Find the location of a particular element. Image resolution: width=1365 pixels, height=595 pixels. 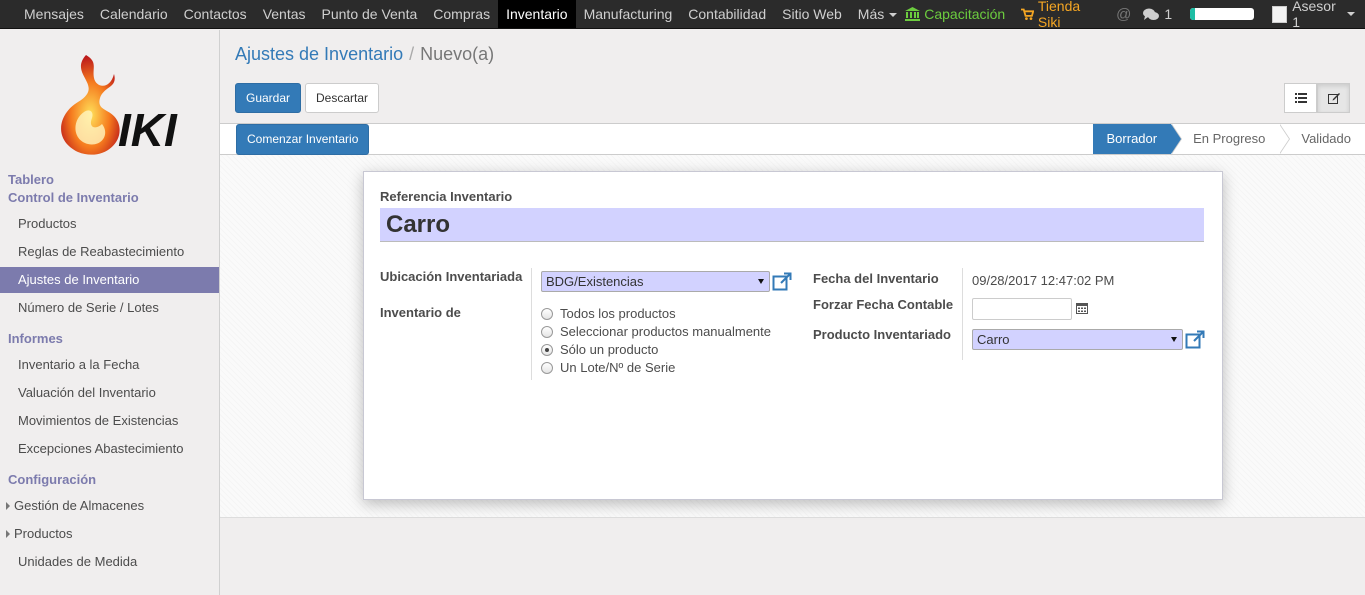

sidebar-item-productos: Productos is located at coordinates (109, 224).